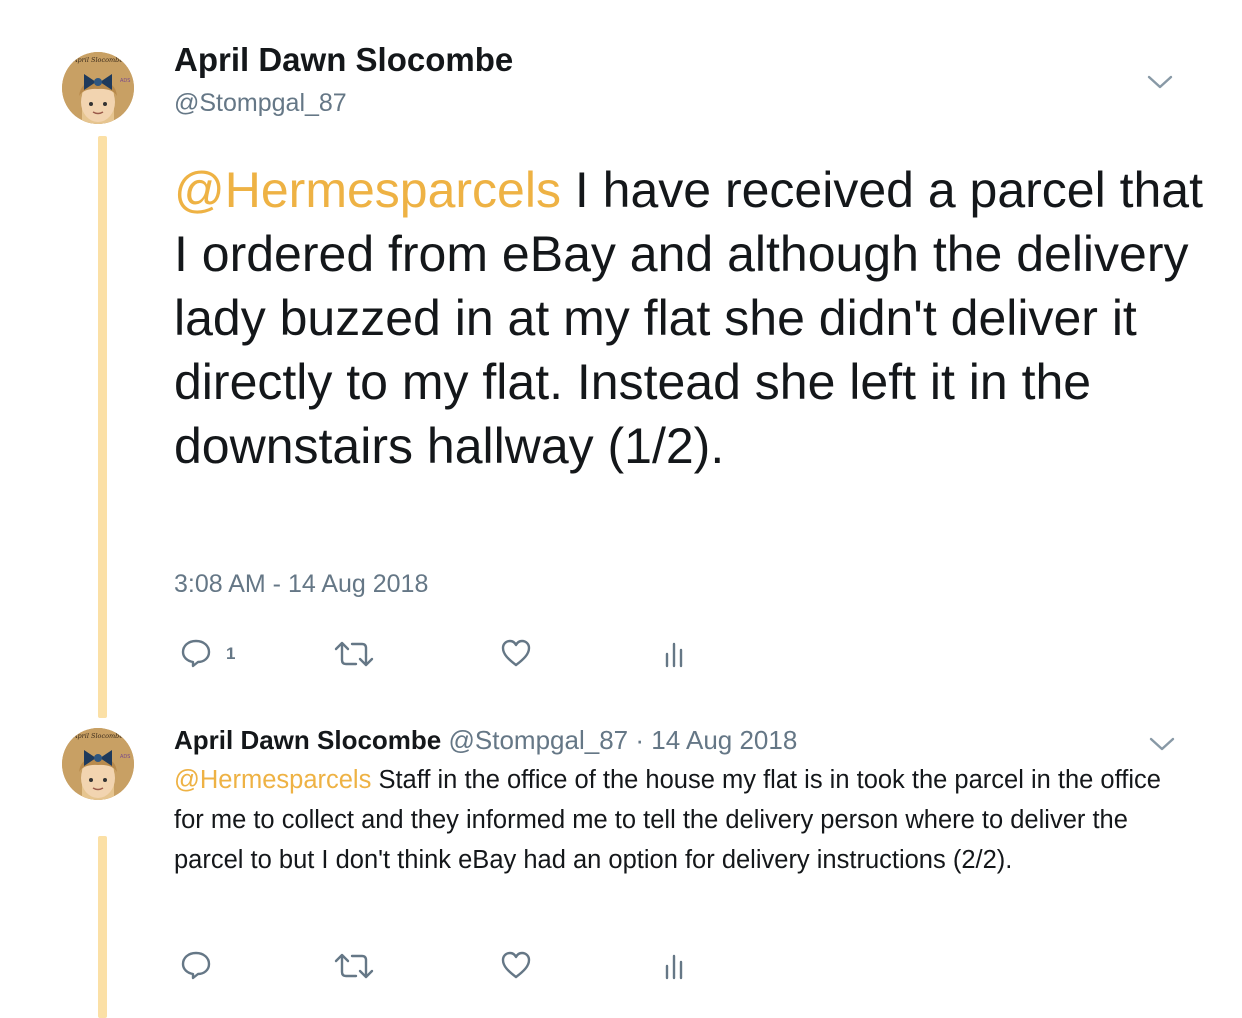 This screenshot has width=1242, height=1018. I want to click on author-handle: @Stompgal_87, so click(260, 103).